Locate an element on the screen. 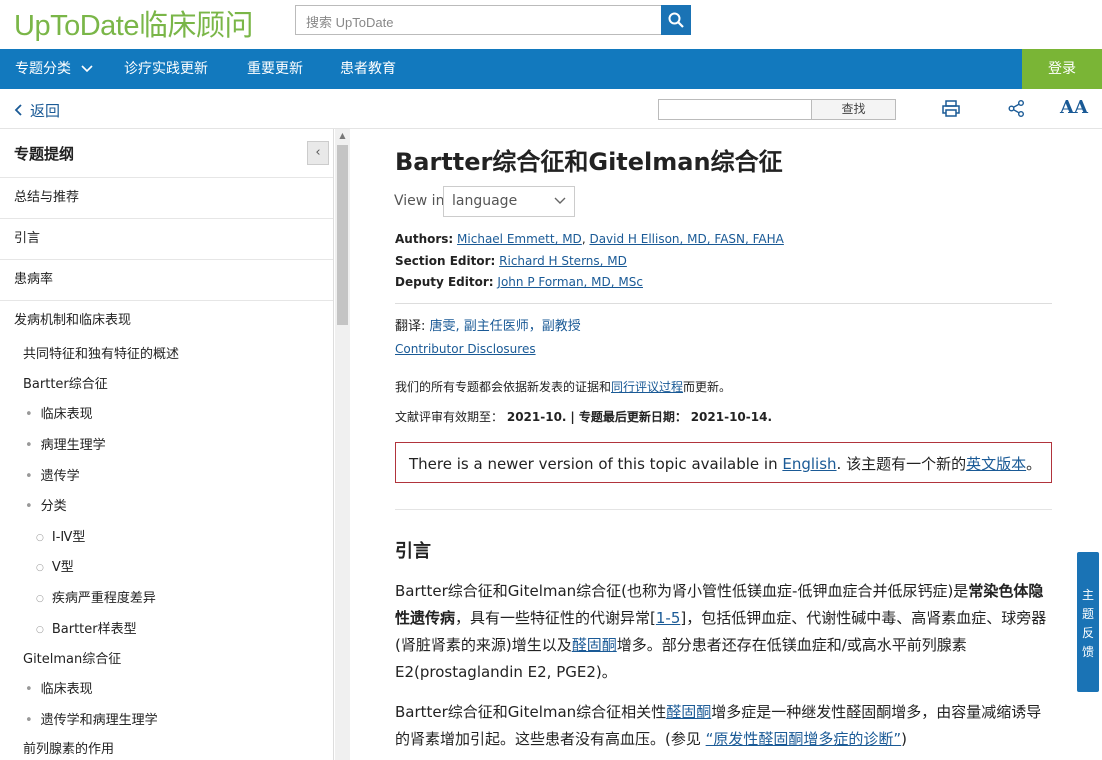 The height and width of the screenshot is (760, 1102). outline-item: ○ 疾病严重程度差异 is located at coordinates (96, 596).